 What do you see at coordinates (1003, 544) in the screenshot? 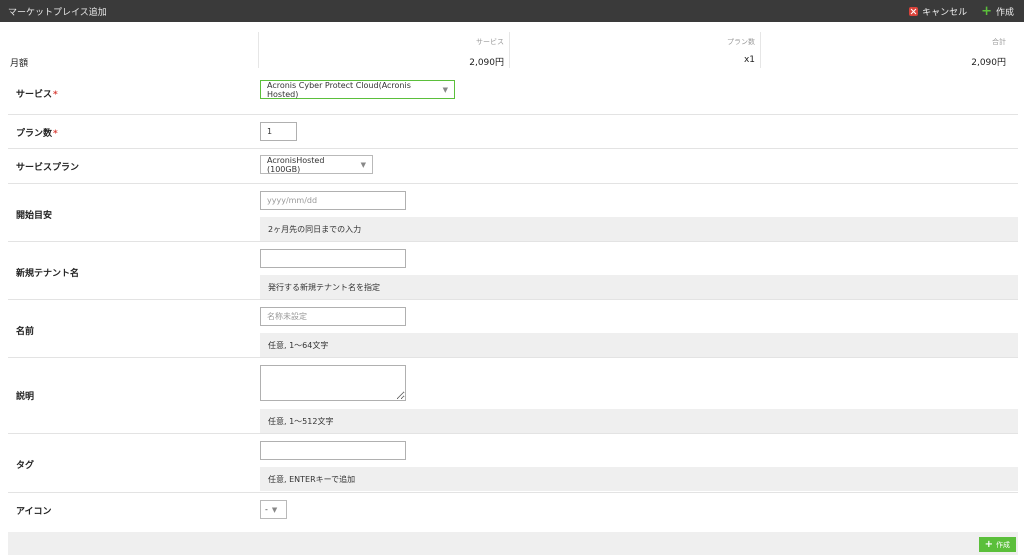
I see `create-footer-label: 作成` at bounding box center [1003, 544].